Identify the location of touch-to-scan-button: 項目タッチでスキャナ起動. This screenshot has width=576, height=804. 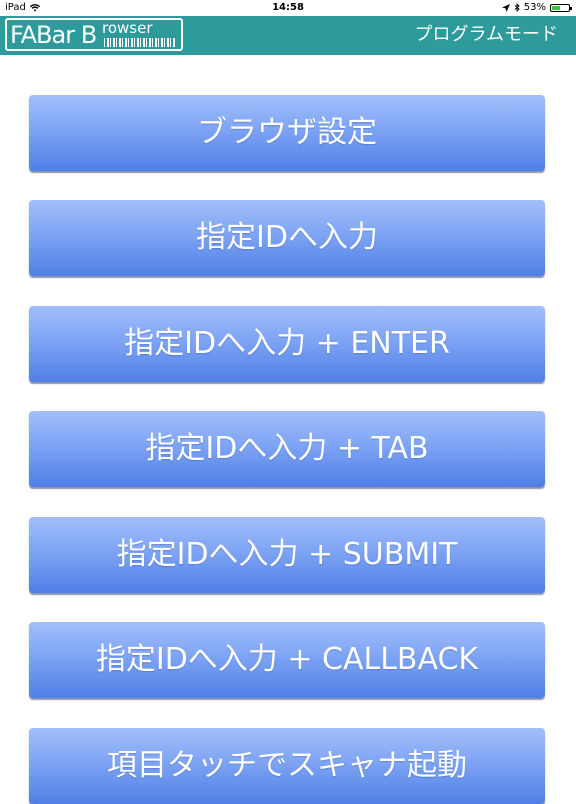
(287, 766).